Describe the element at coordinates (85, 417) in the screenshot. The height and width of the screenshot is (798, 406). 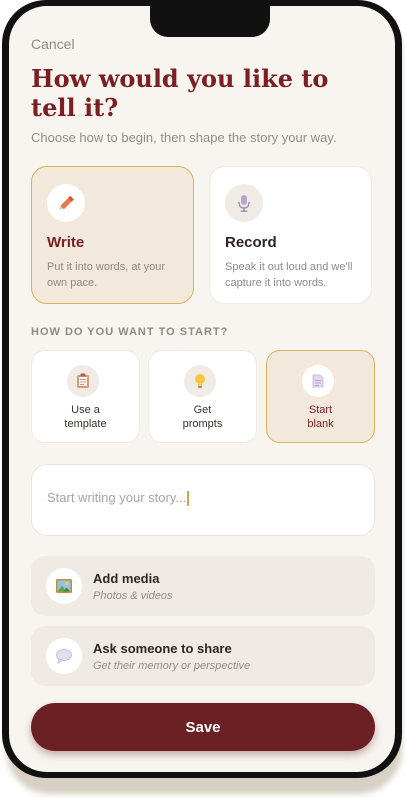
I see `start-option-label: Use a template` at that location.